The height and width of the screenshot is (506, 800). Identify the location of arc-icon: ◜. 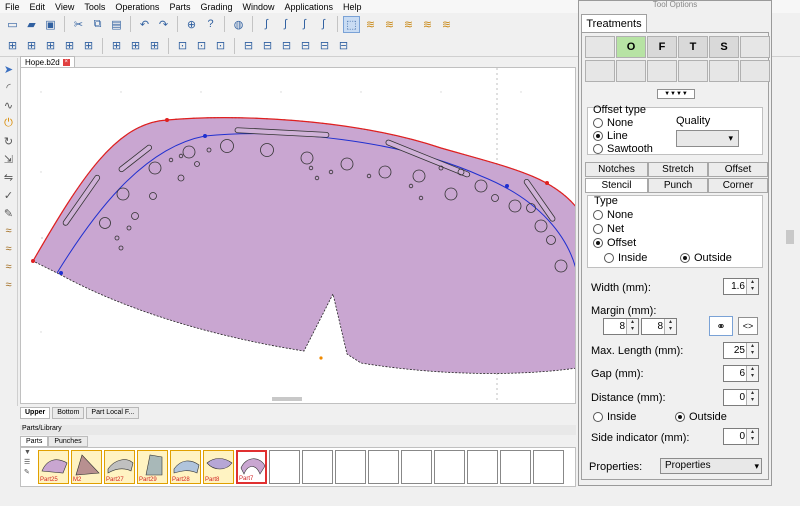
(9, 87).